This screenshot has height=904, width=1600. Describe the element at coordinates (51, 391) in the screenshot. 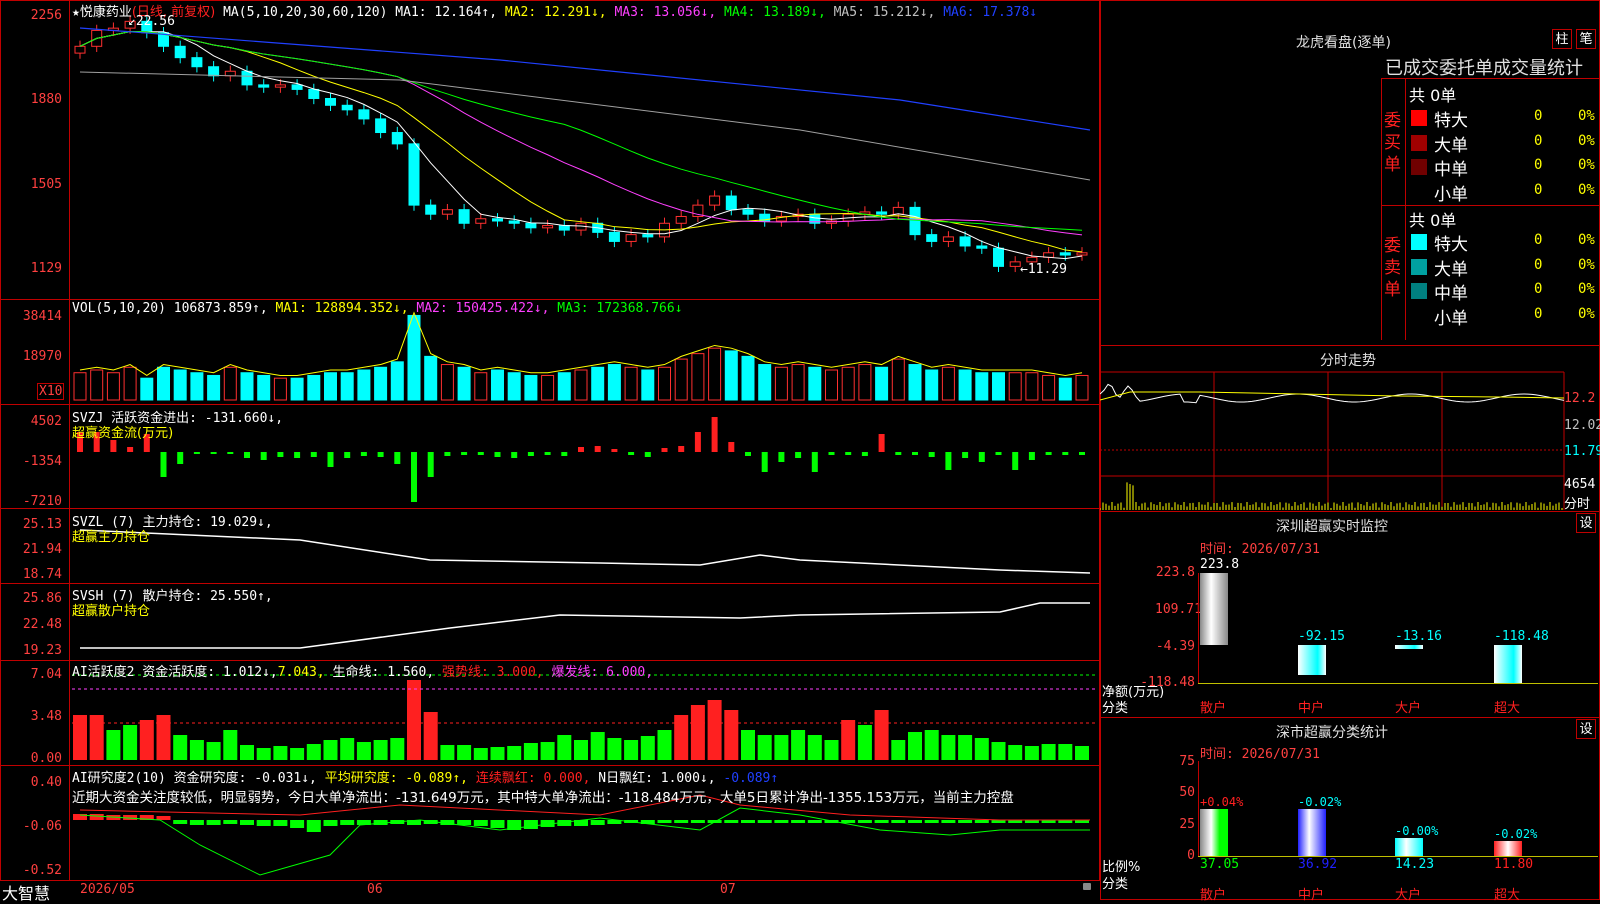

I see `vol-unit-button: X10` at that location.